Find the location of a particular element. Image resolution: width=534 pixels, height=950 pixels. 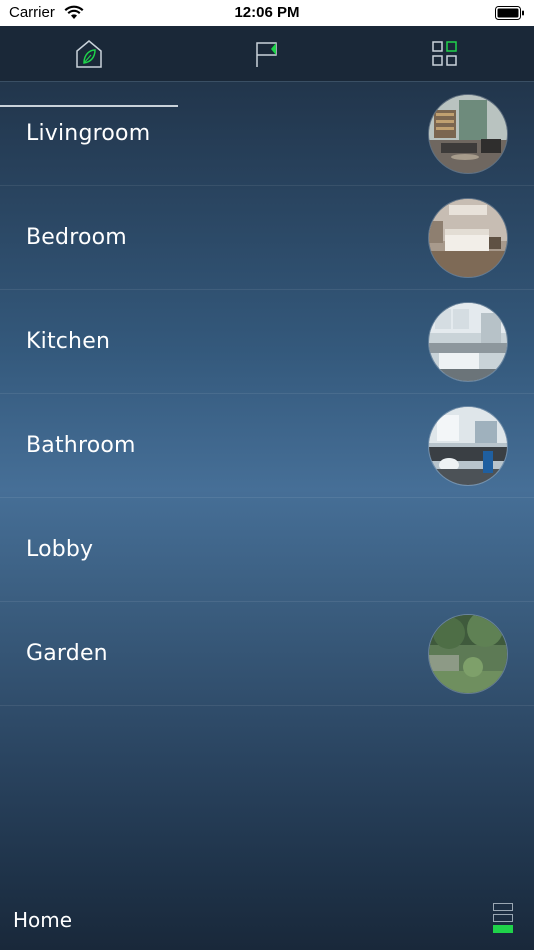

room-row-bathroom: Bathroom is located at coordinates (267, 446).